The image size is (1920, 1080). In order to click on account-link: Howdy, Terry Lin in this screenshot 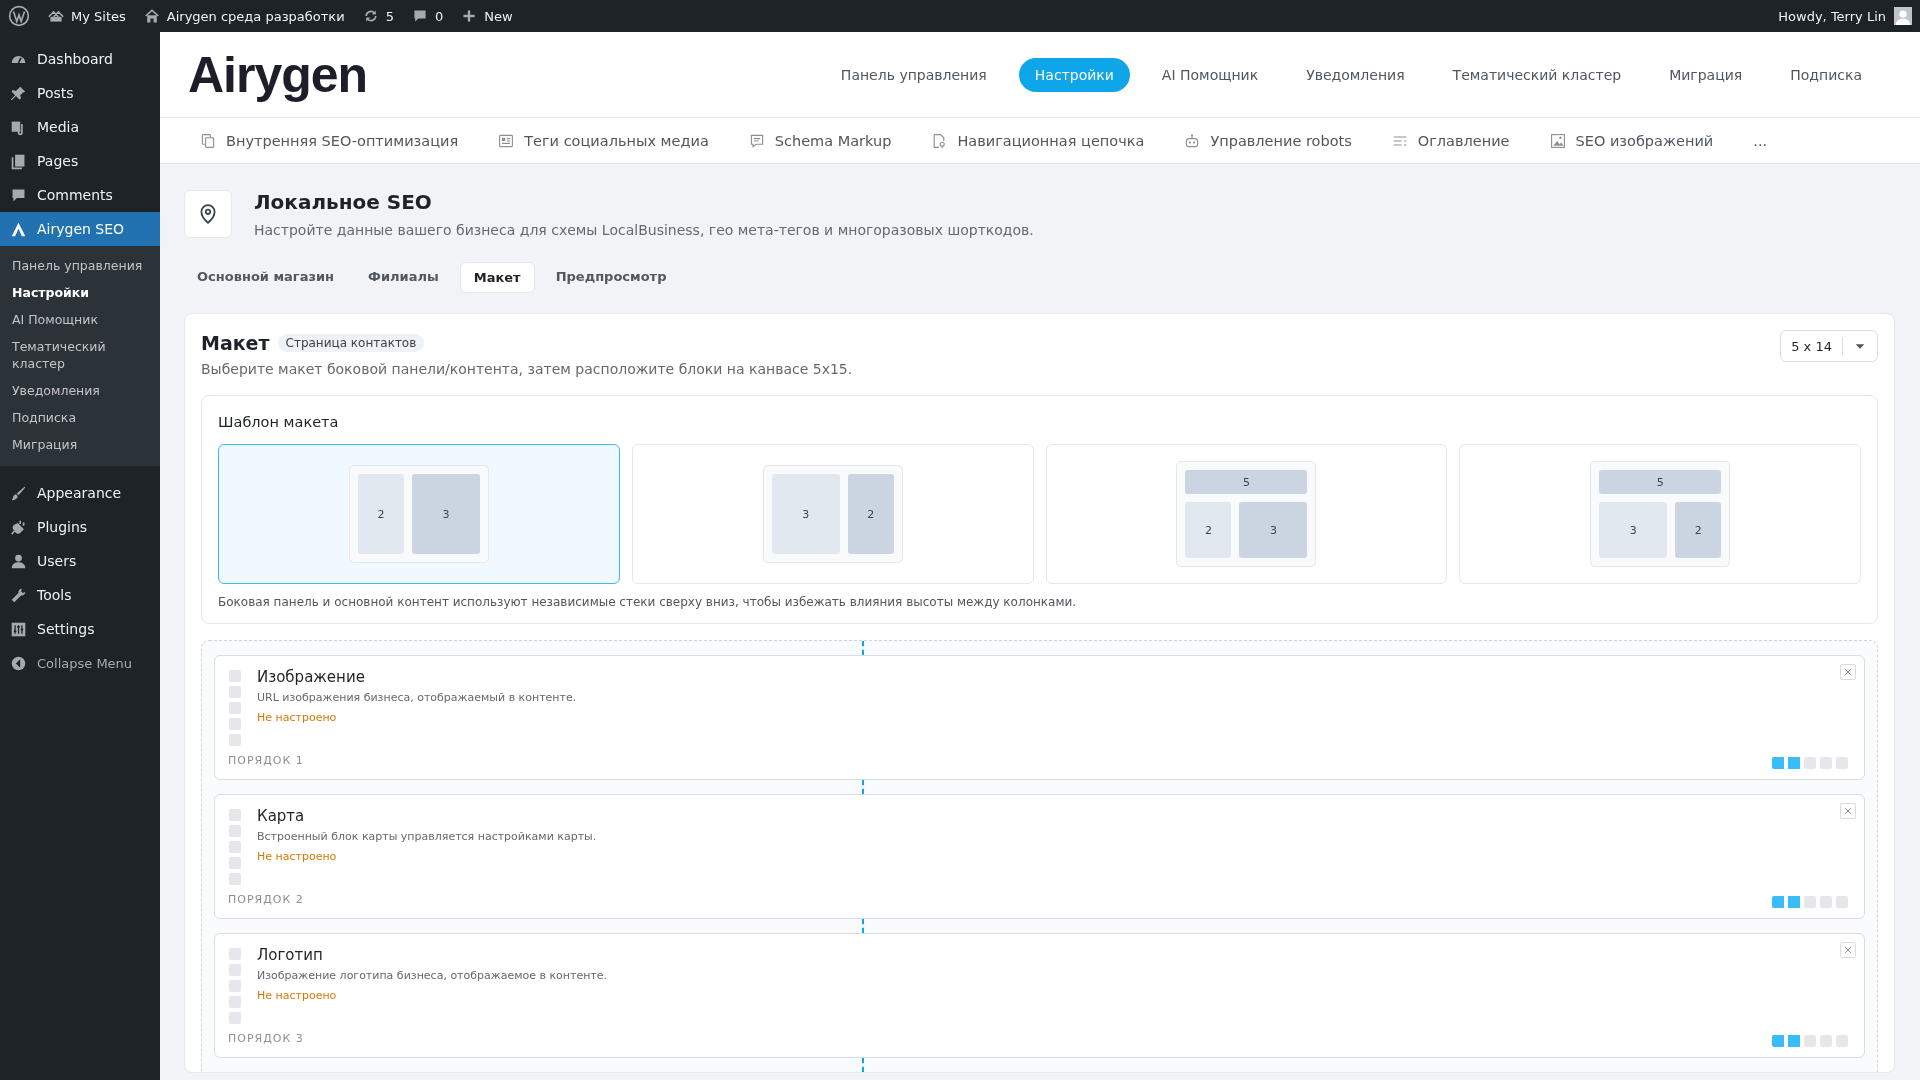, I will do `click(1832, 16)`.